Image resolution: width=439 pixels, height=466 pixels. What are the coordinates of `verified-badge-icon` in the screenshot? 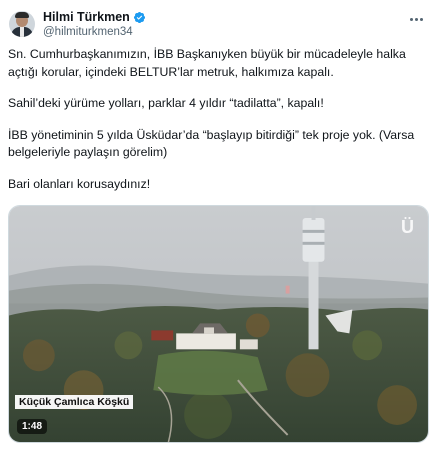 It's located at (139, 17).